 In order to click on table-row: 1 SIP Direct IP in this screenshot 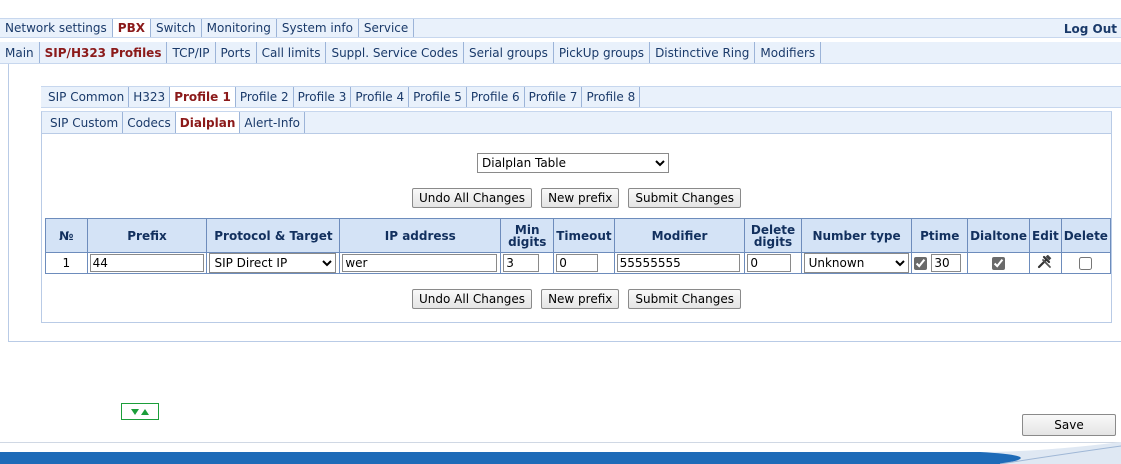, I will do `click(578, 263)`.